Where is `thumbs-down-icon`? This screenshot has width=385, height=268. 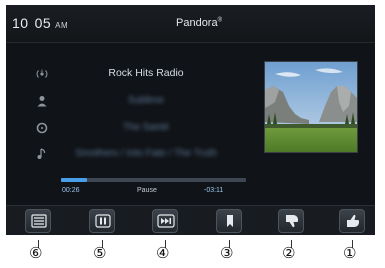
thumbs-down-icon is located at coordinates (292, 221).